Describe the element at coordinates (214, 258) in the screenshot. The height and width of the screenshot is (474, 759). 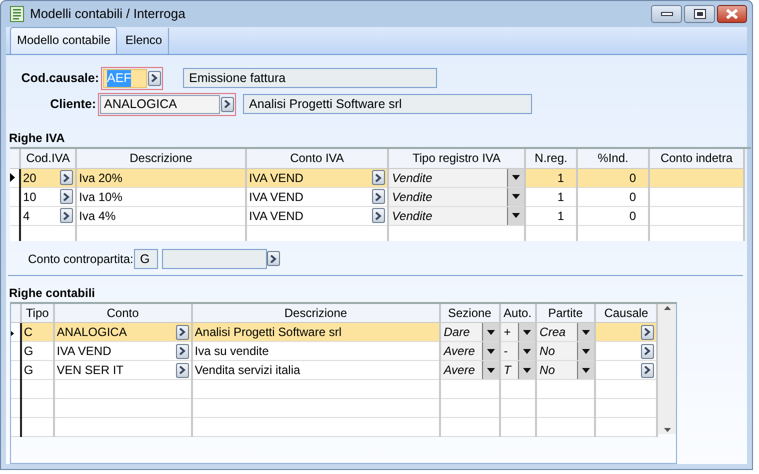
I see `account-field` at that location.